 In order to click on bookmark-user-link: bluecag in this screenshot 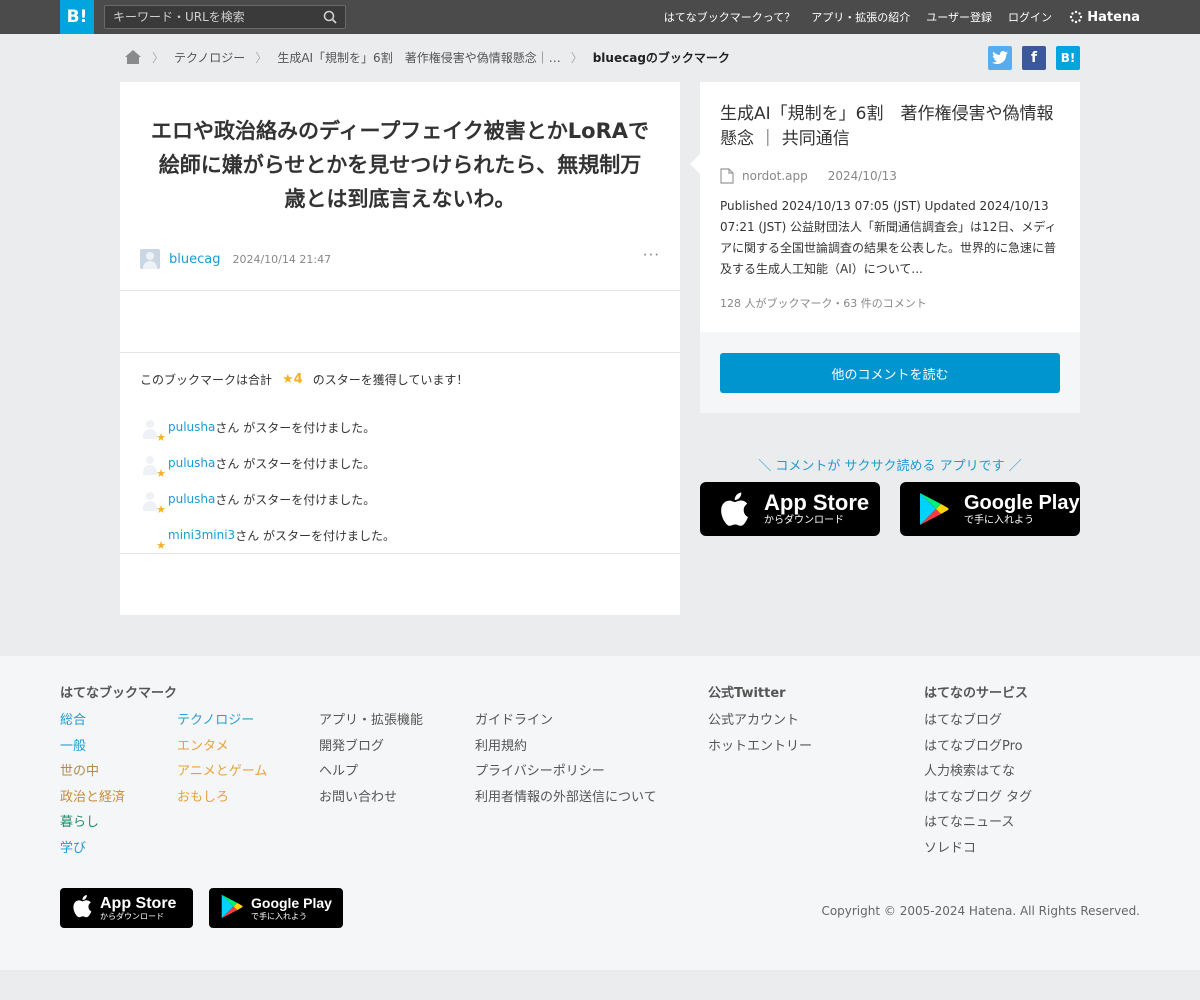, I will do `click(194, 259)`.